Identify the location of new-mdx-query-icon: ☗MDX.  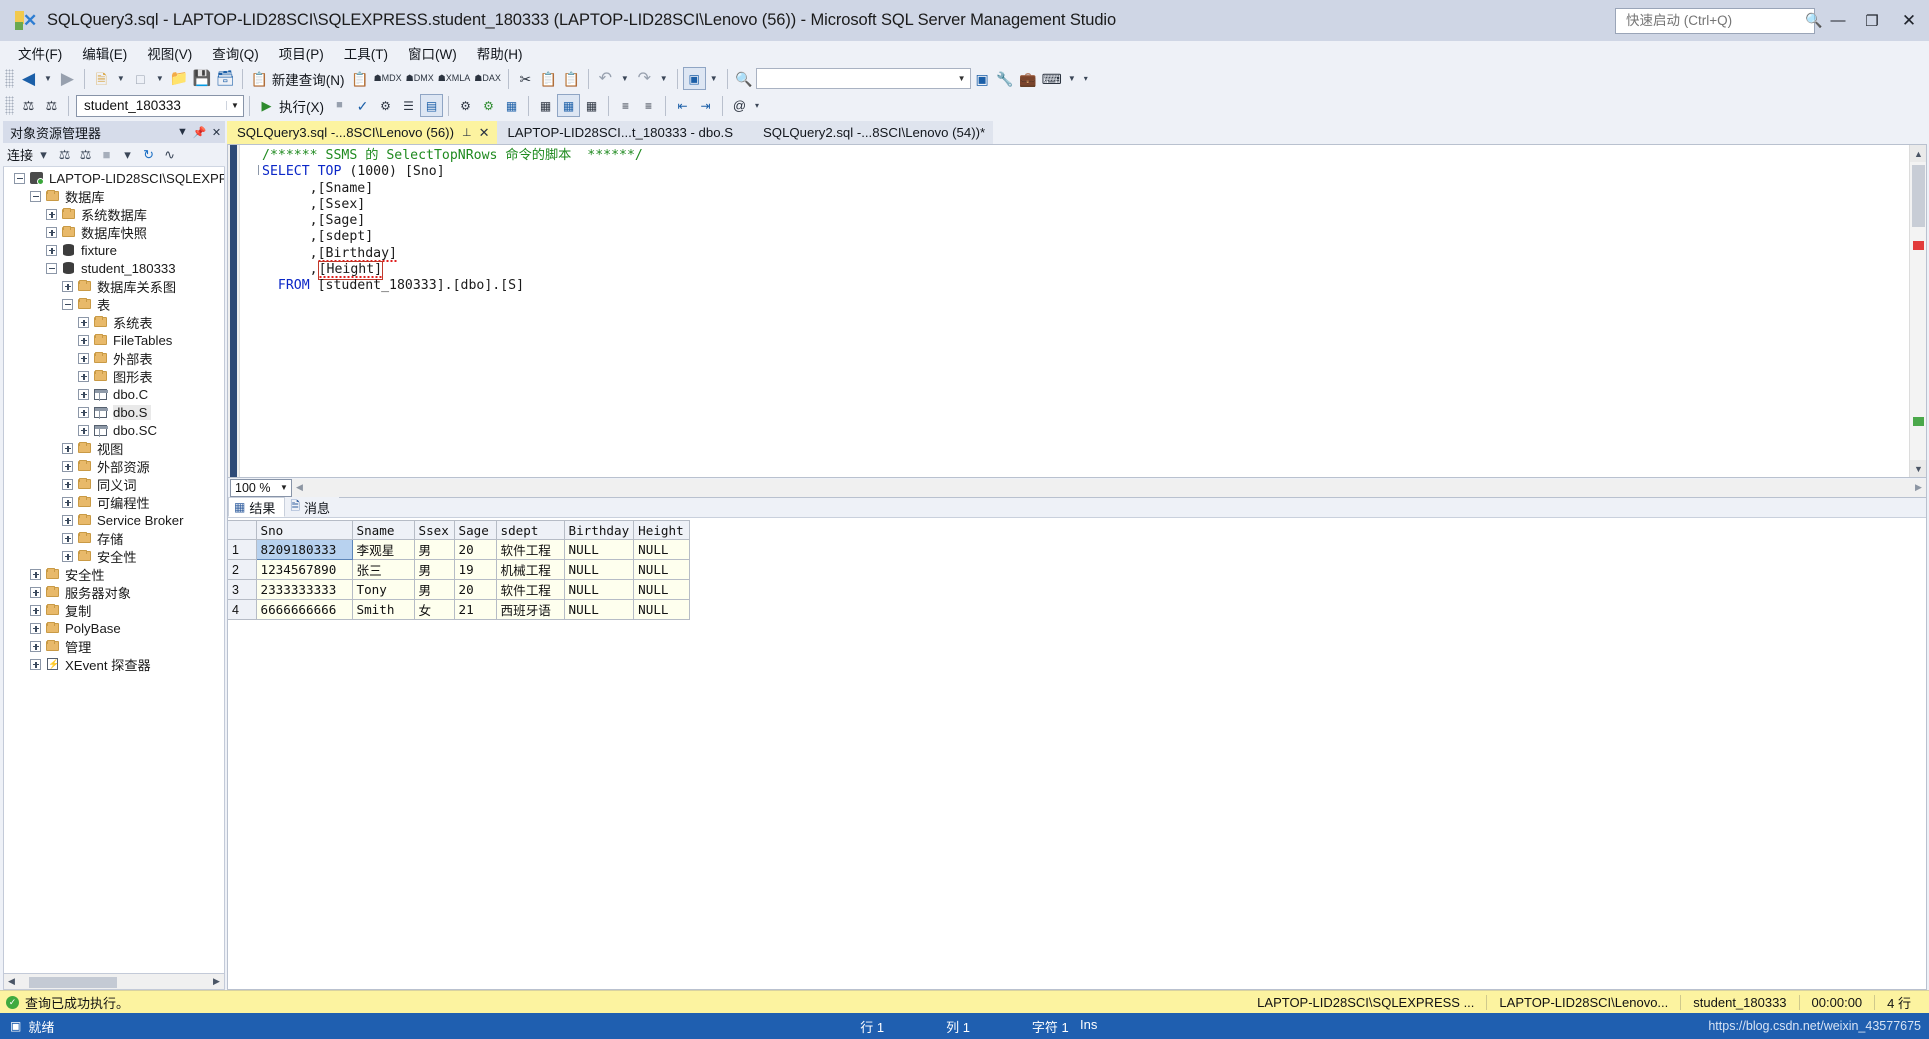
(388, 78).